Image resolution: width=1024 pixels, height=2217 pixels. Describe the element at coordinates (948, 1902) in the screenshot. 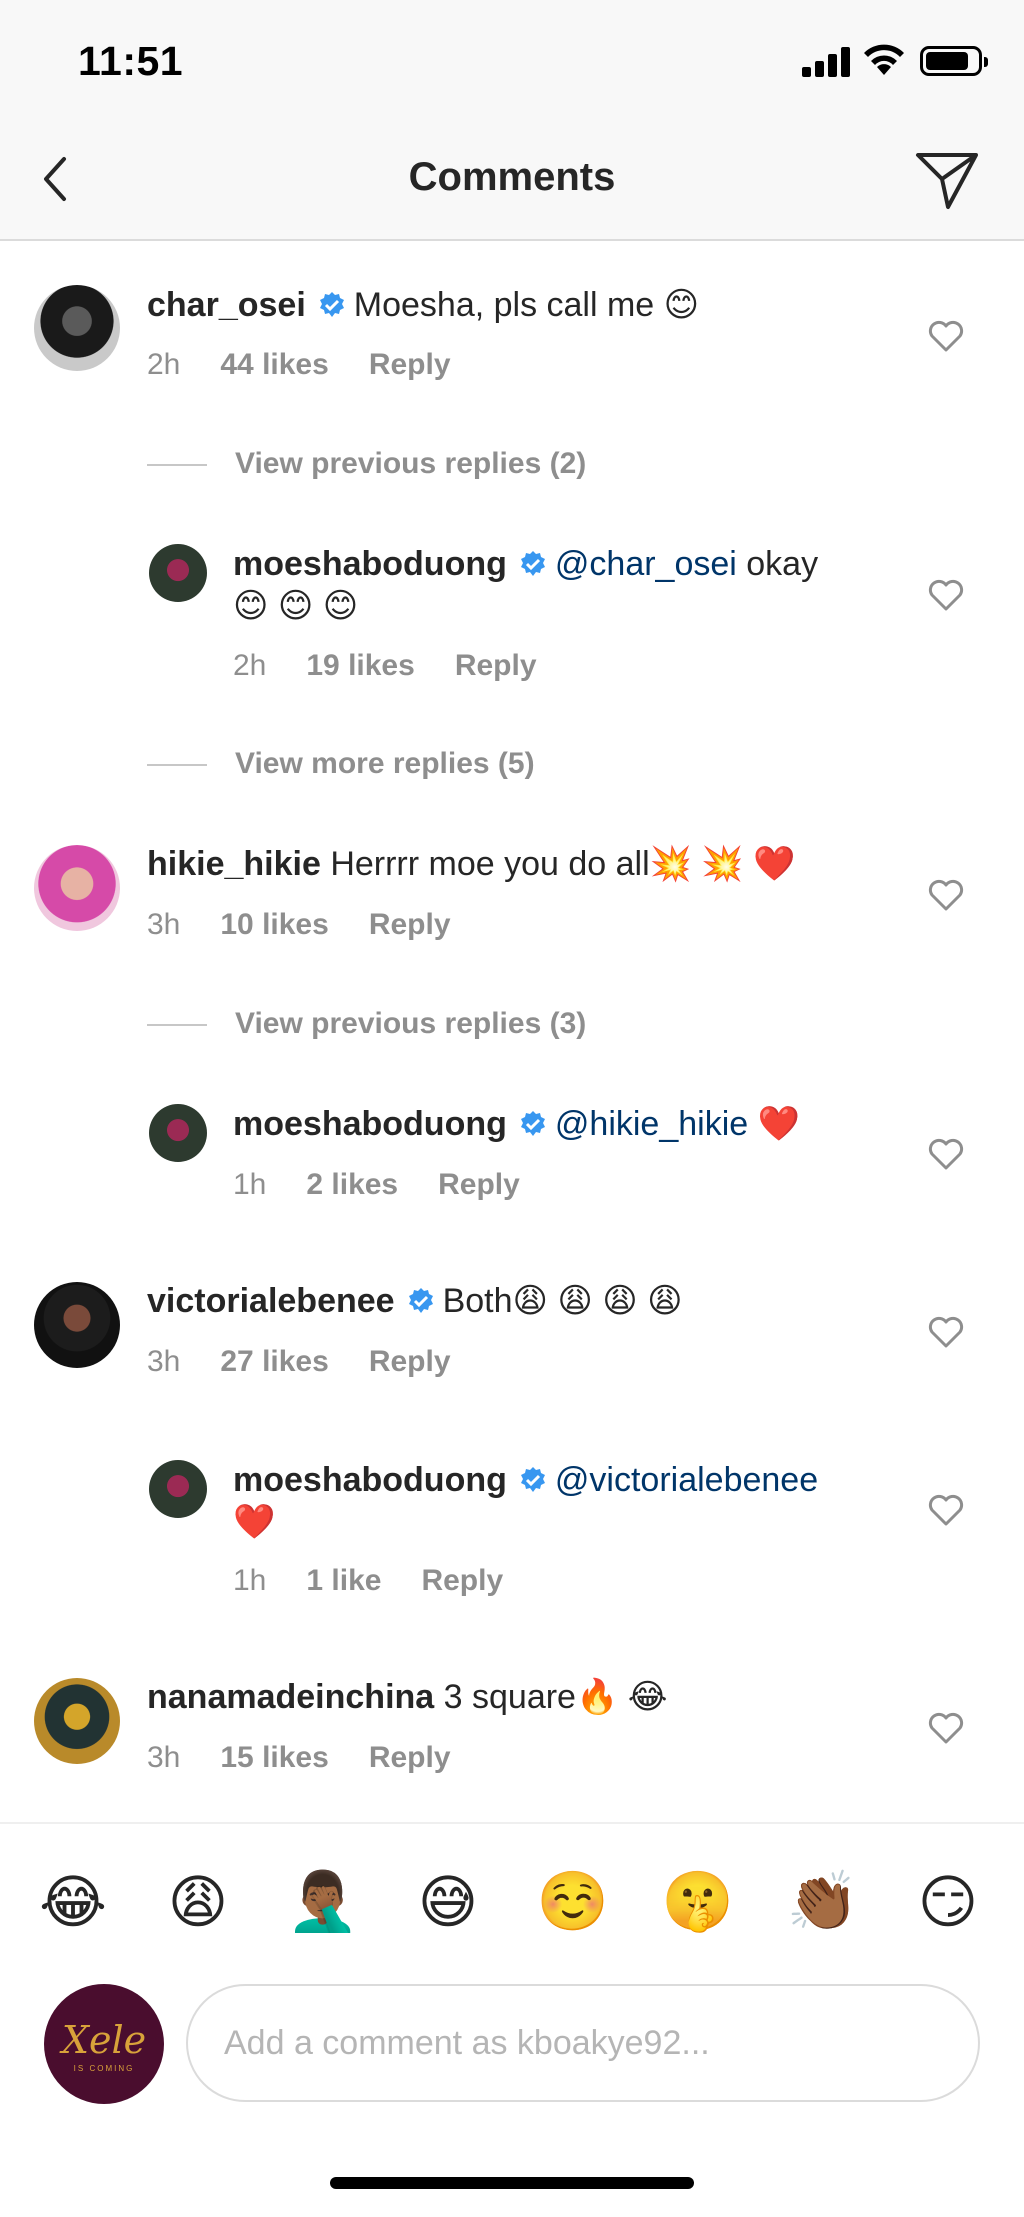

I see `emoji-button: 😏` at that location.